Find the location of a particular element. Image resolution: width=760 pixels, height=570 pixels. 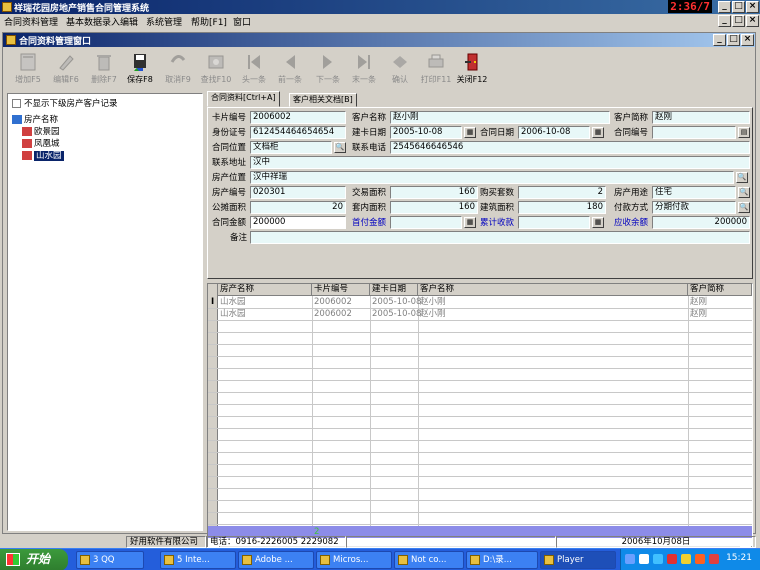

hide-sub-records-checkbox: 不显示下级房产客户记录 is located at coordinates (65, 103).